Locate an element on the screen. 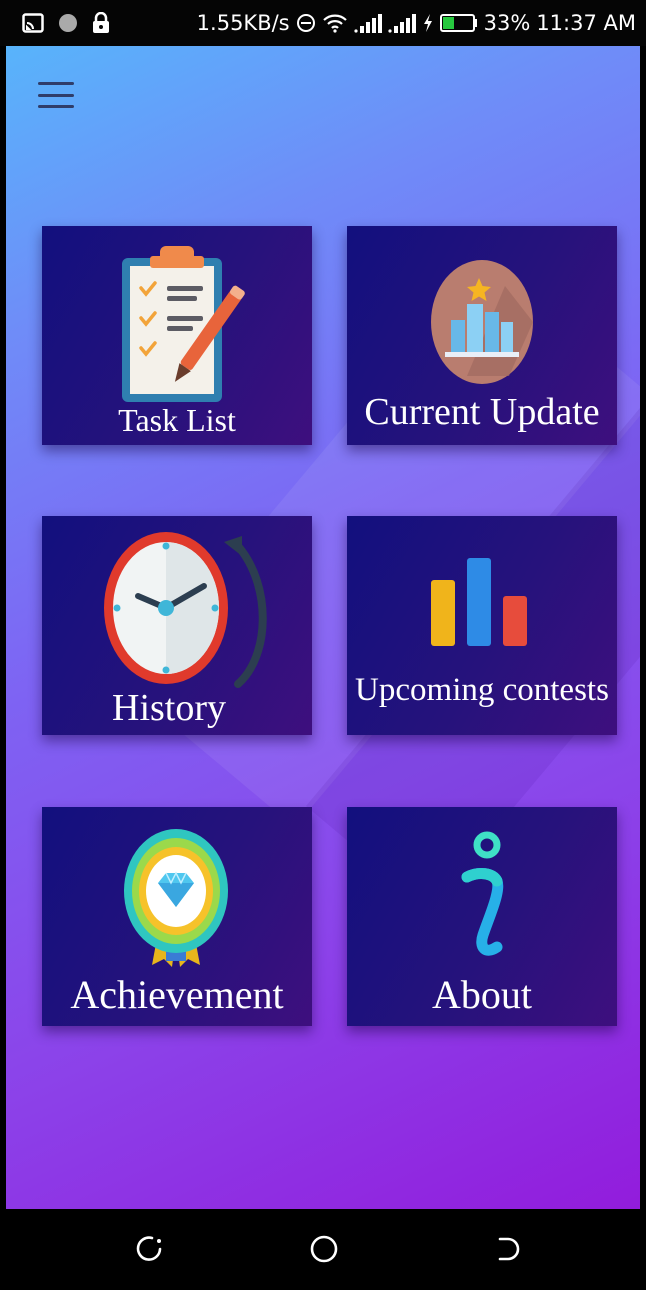 Image resolution: width=646 pixels, height=1290 pixels. tile-label: Current Update is located at coordinates (482, 412).